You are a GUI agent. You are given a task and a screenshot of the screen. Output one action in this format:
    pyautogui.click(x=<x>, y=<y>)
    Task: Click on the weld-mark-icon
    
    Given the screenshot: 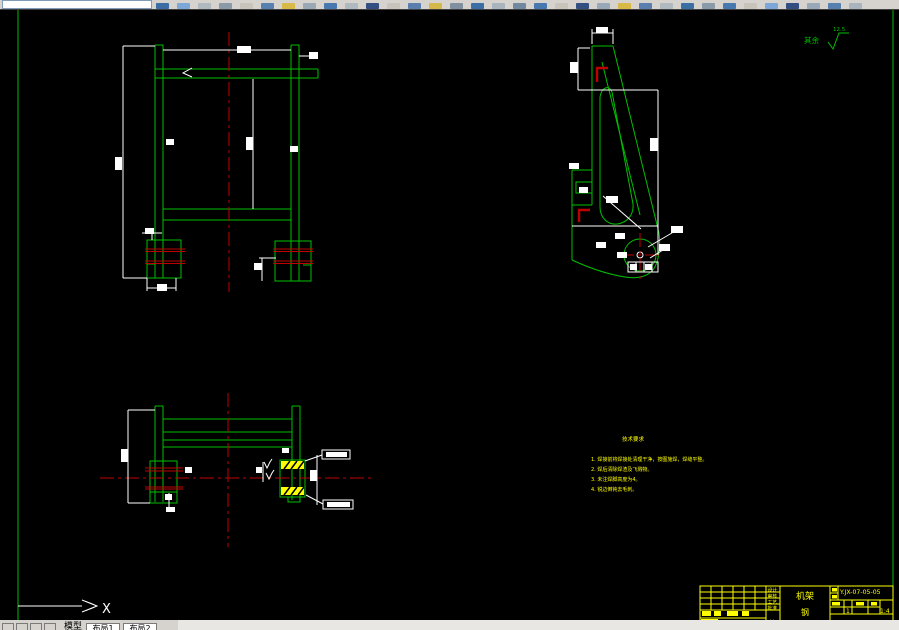 What is the action you would take?
    pyautogui.click(x=583, y=215)
    